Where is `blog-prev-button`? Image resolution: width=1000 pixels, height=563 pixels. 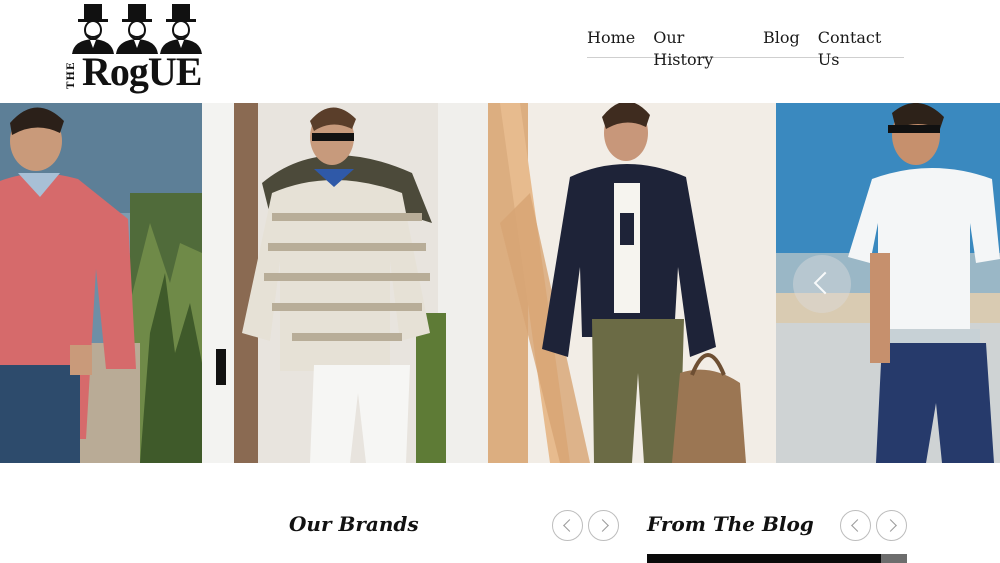 blog-prev-button is located at coordinates (855, 525).